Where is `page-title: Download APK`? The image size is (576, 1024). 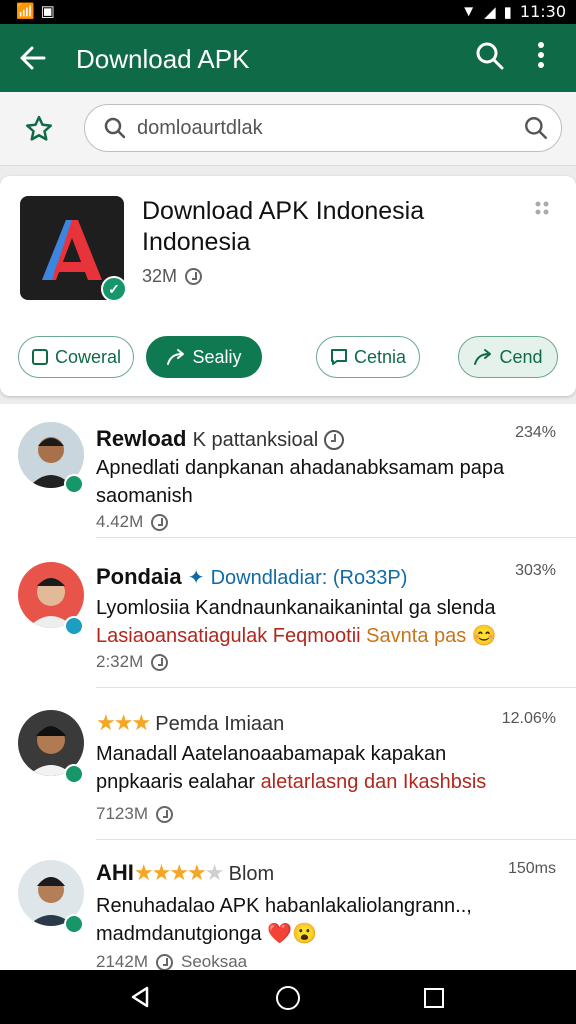 page-title: Download APK is located at coordinates (163, 59).